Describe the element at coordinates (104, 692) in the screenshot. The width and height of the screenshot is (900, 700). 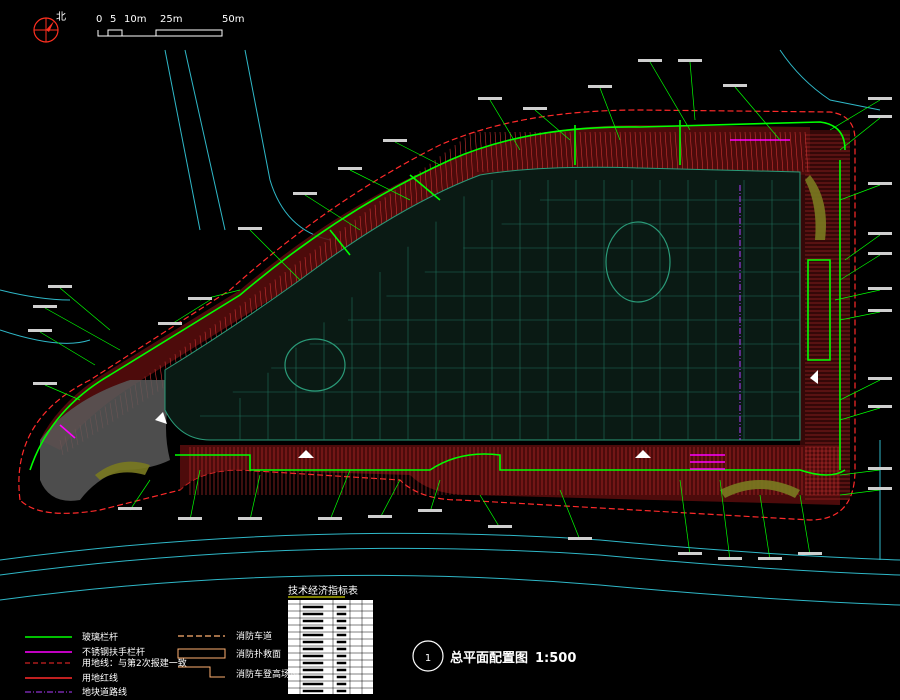
I see `legend-road-line: 地块道路线` at that location.